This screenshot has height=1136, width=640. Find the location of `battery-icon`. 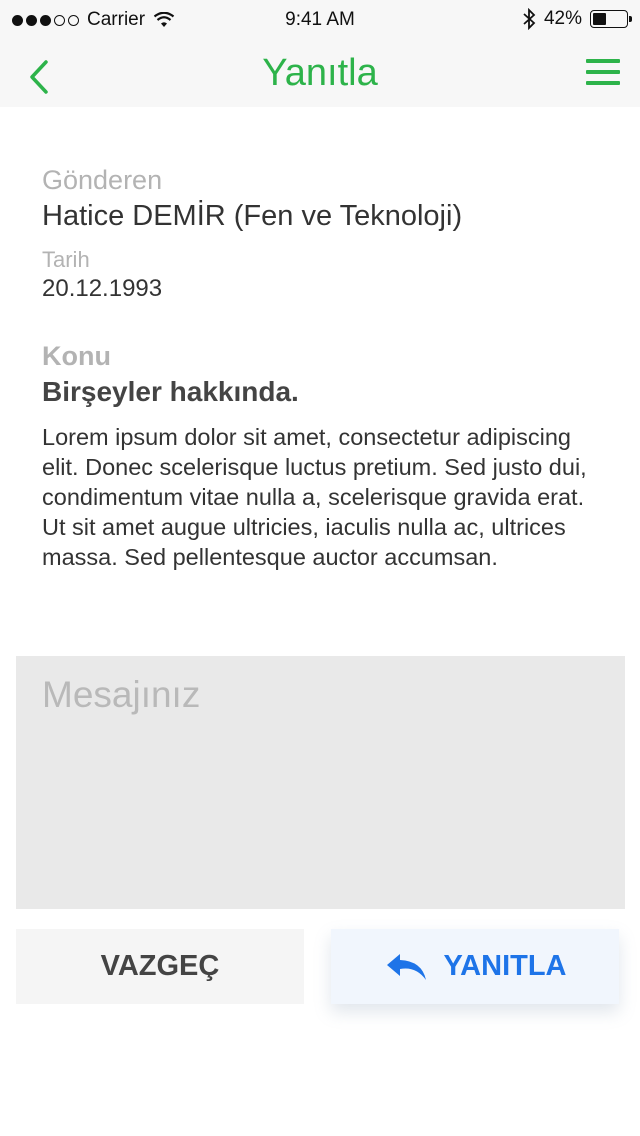

battery-icon is located at coordinates (611, 19).